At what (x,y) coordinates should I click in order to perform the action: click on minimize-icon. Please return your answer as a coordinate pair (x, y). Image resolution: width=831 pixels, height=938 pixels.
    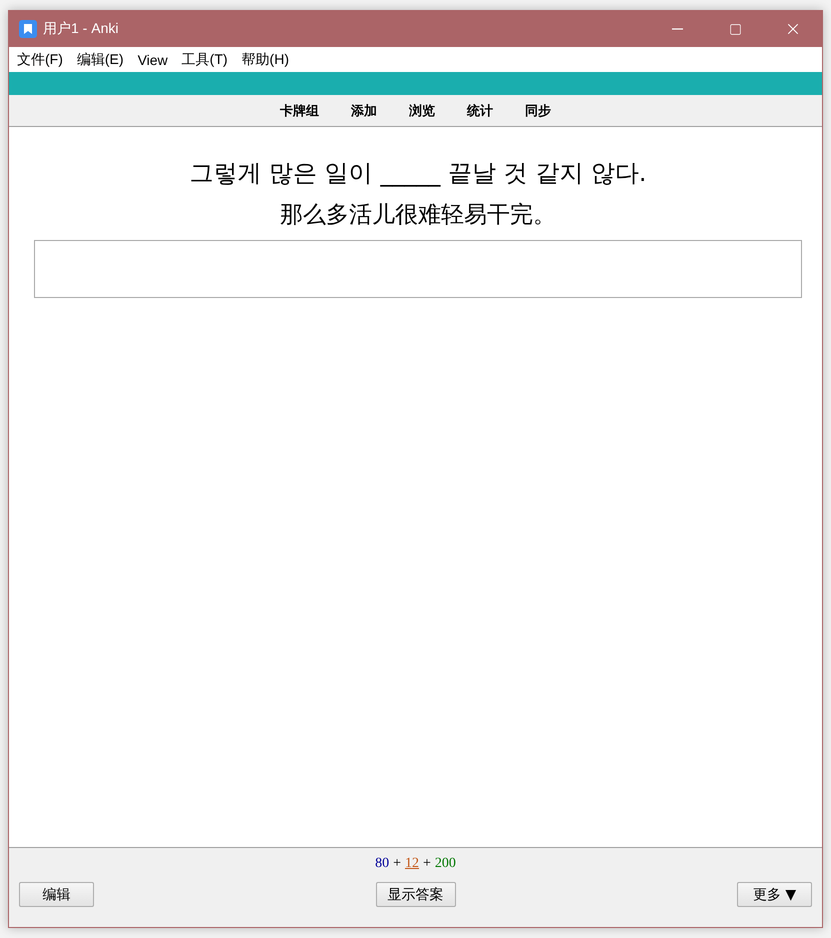
    Looking at the image, I should click on (677, 29).